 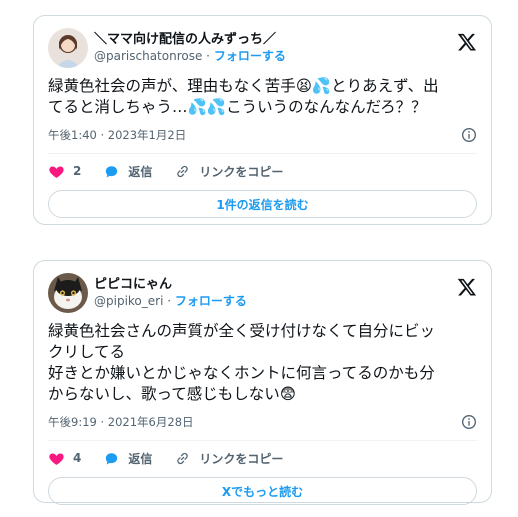 What do you see at coordinates (121, 422) in the screenshot?
I see `timestamp: 午後9:19 · 2021年6月28日` at bounding box center [121, 422].